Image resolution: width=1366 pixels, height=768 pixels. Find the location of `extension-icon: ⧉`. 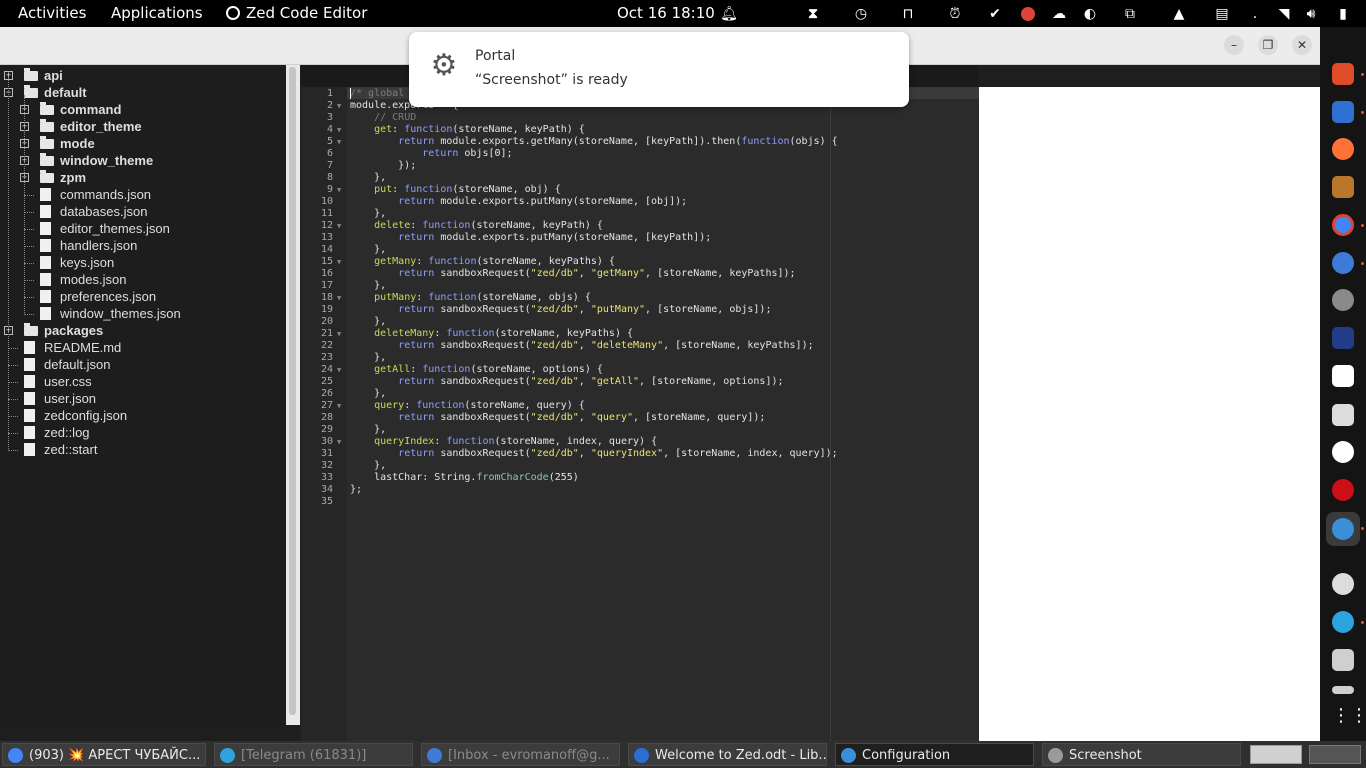

extension-icon: ⧉ is located at coordinates (1130, 14).